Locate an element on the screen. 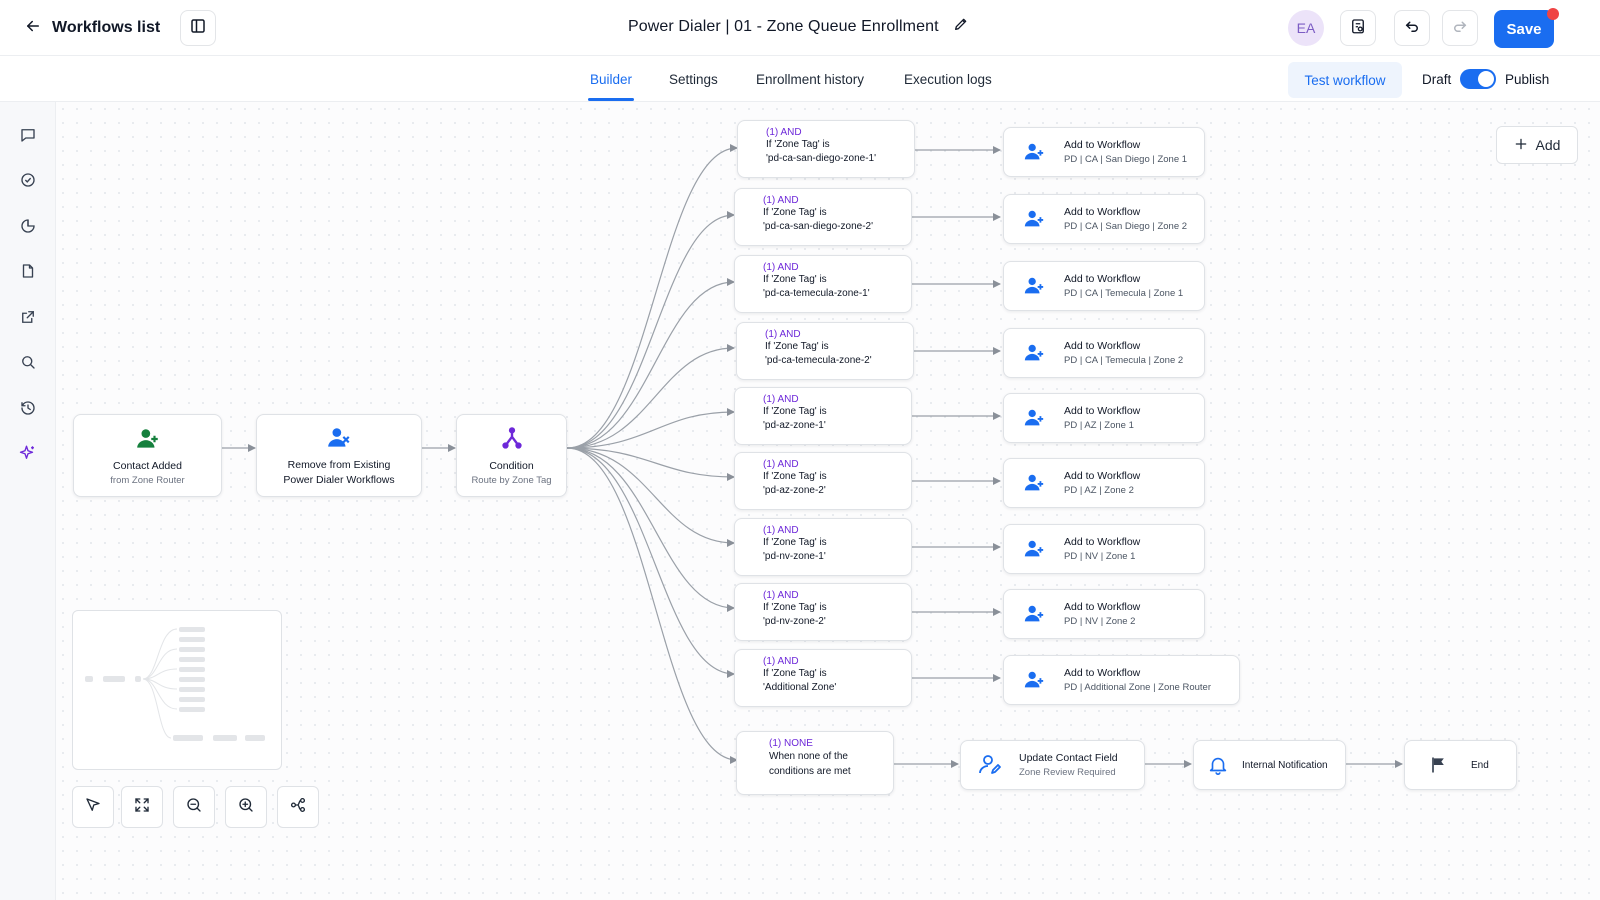  tab-enrollment-history: Enrollment history is located at coordinates (810, 79).